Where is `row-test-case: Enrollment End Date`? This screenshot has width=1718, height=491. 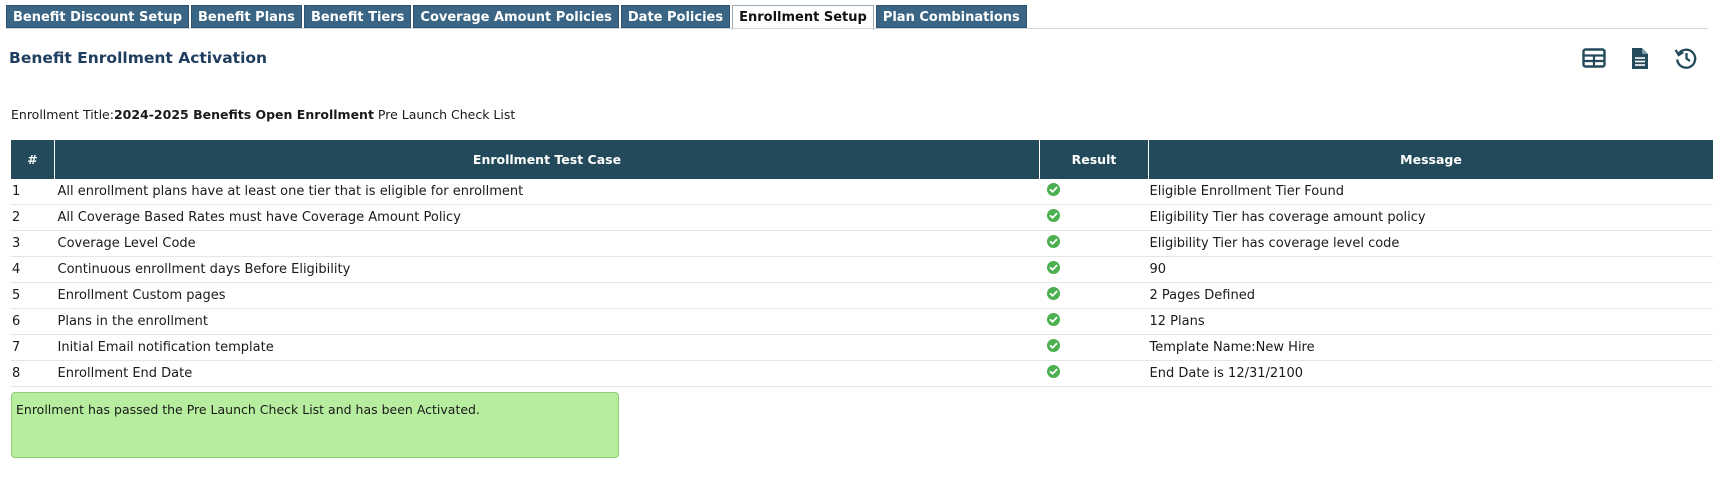 row-test-case: Enrollment End Date is located at coordinates (547, 373).